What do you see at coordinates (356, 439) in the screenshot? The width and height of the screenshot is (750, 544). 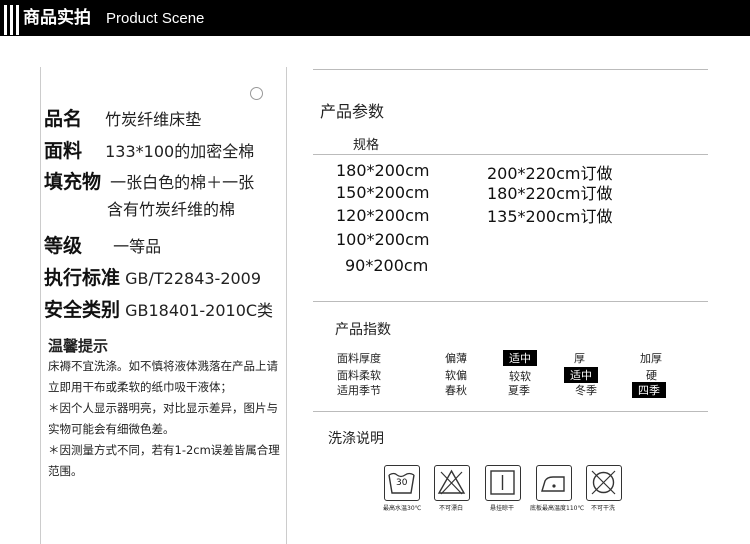 I see `wash-title: 洗涤说明` at bounding box center [356, 439].